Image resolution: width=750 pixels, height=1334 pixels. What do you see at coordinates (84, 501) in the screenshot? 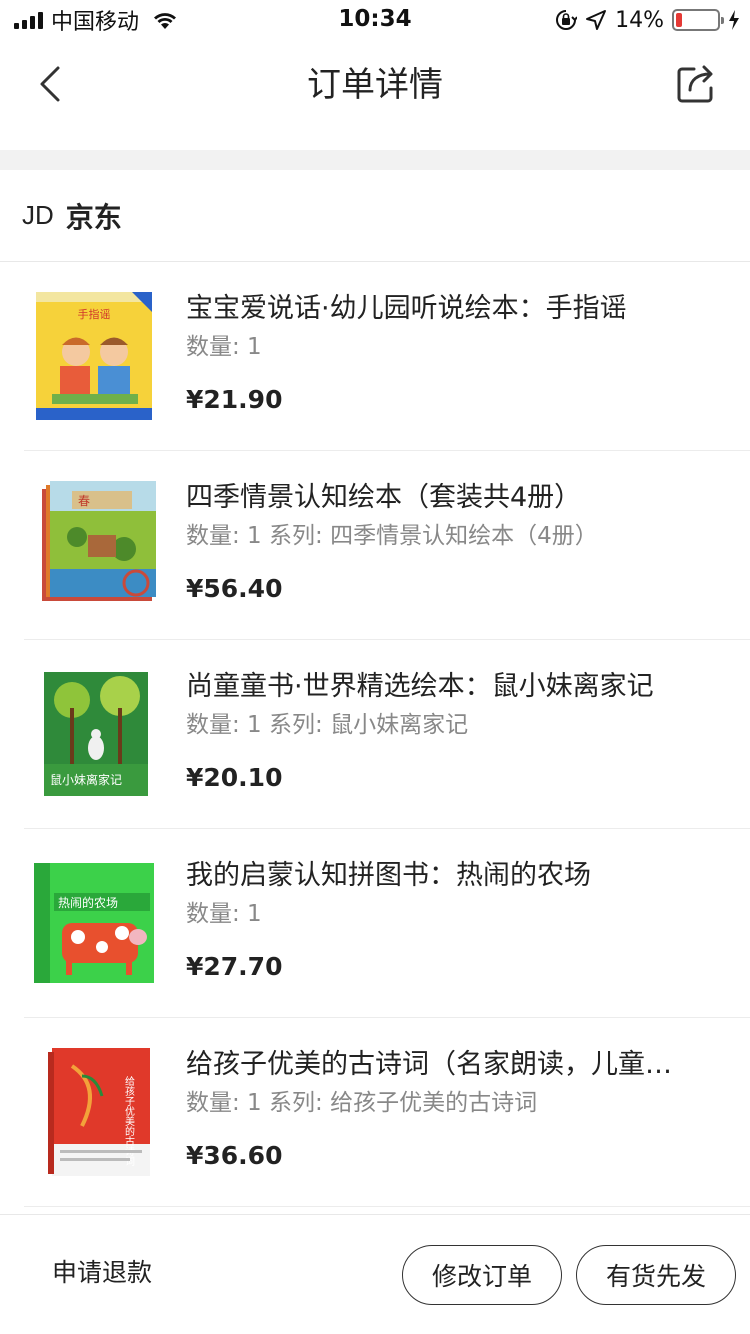
I see `cover-title: 春` at bounding box center [84, 501].